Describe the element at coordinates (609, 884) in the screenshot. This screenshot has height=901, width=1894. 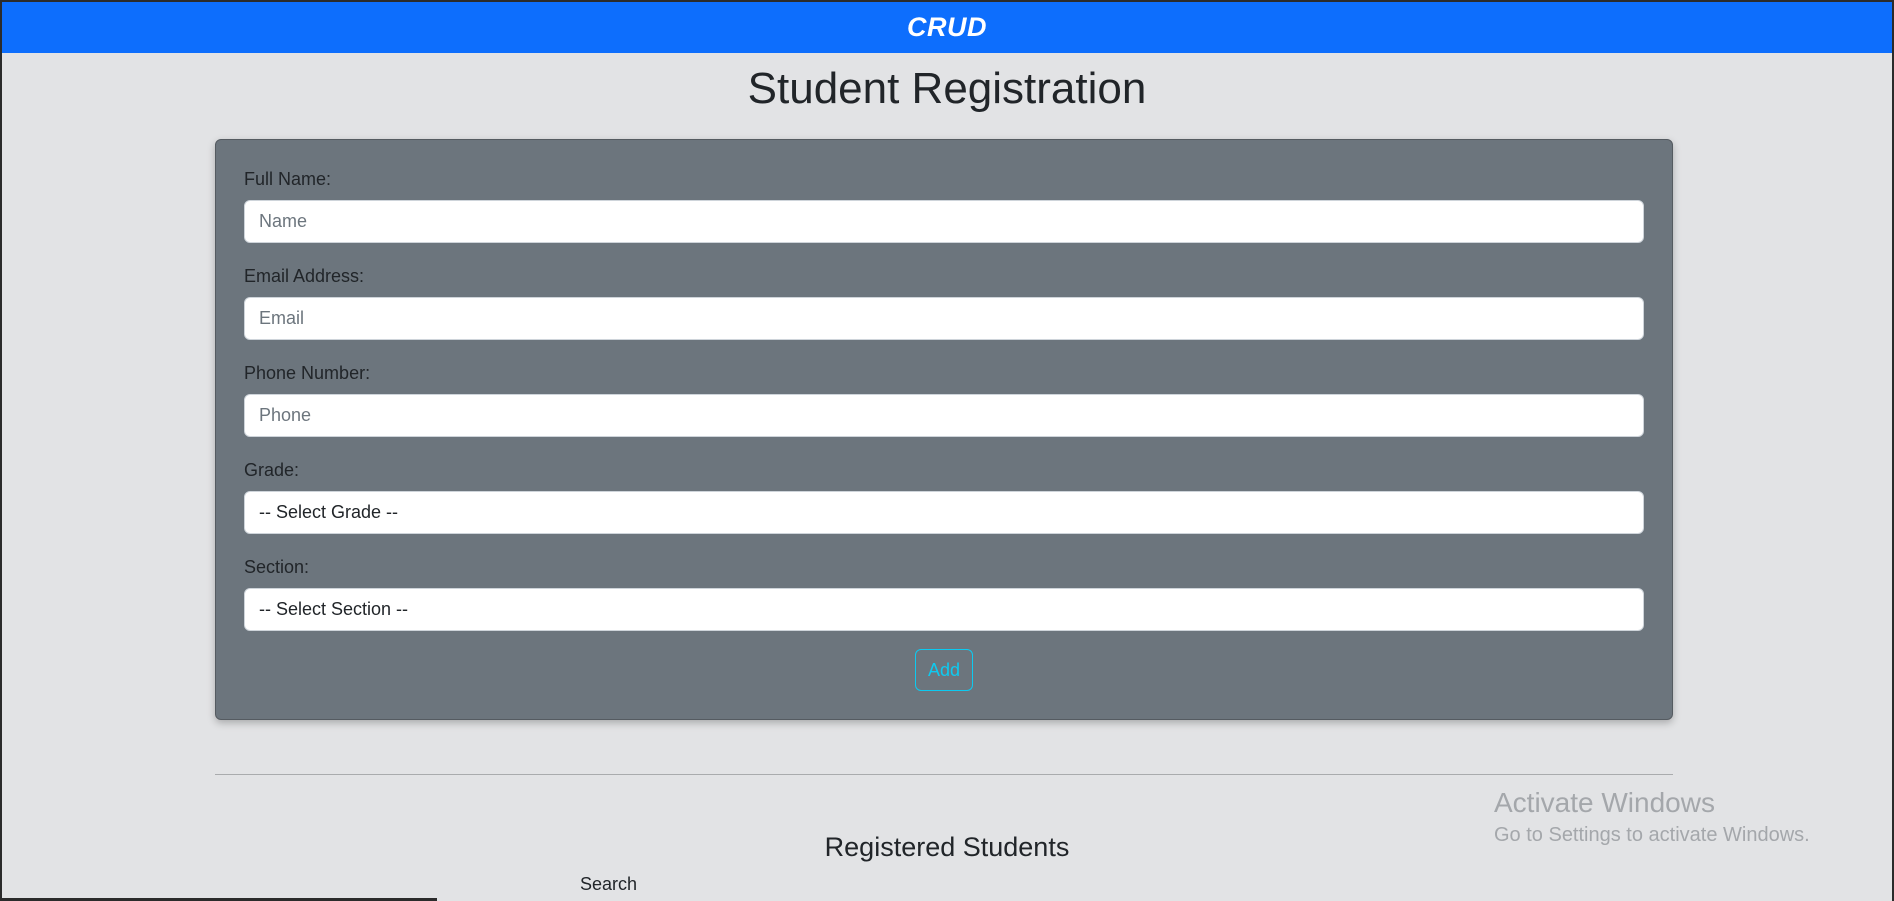
I see `search-label: Search` at that location.